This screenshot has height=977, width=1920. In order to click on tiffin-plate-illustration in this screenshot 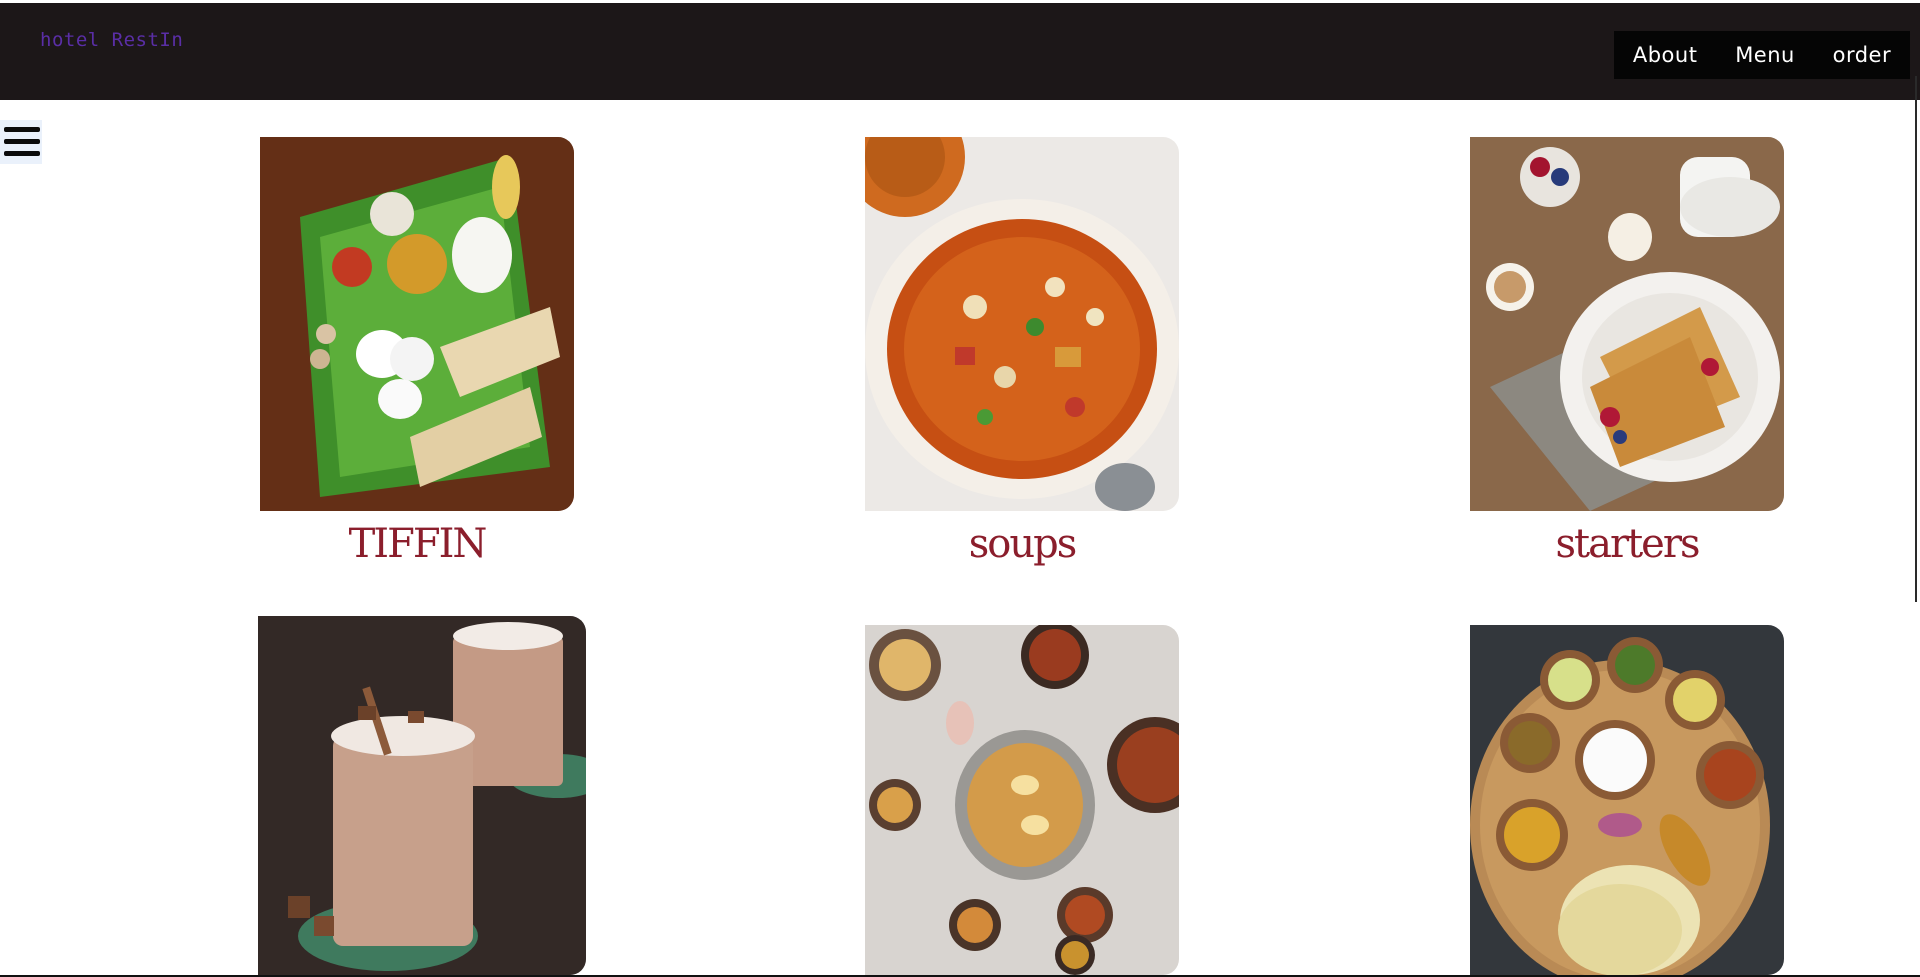, I will do `click(417, 324)`.